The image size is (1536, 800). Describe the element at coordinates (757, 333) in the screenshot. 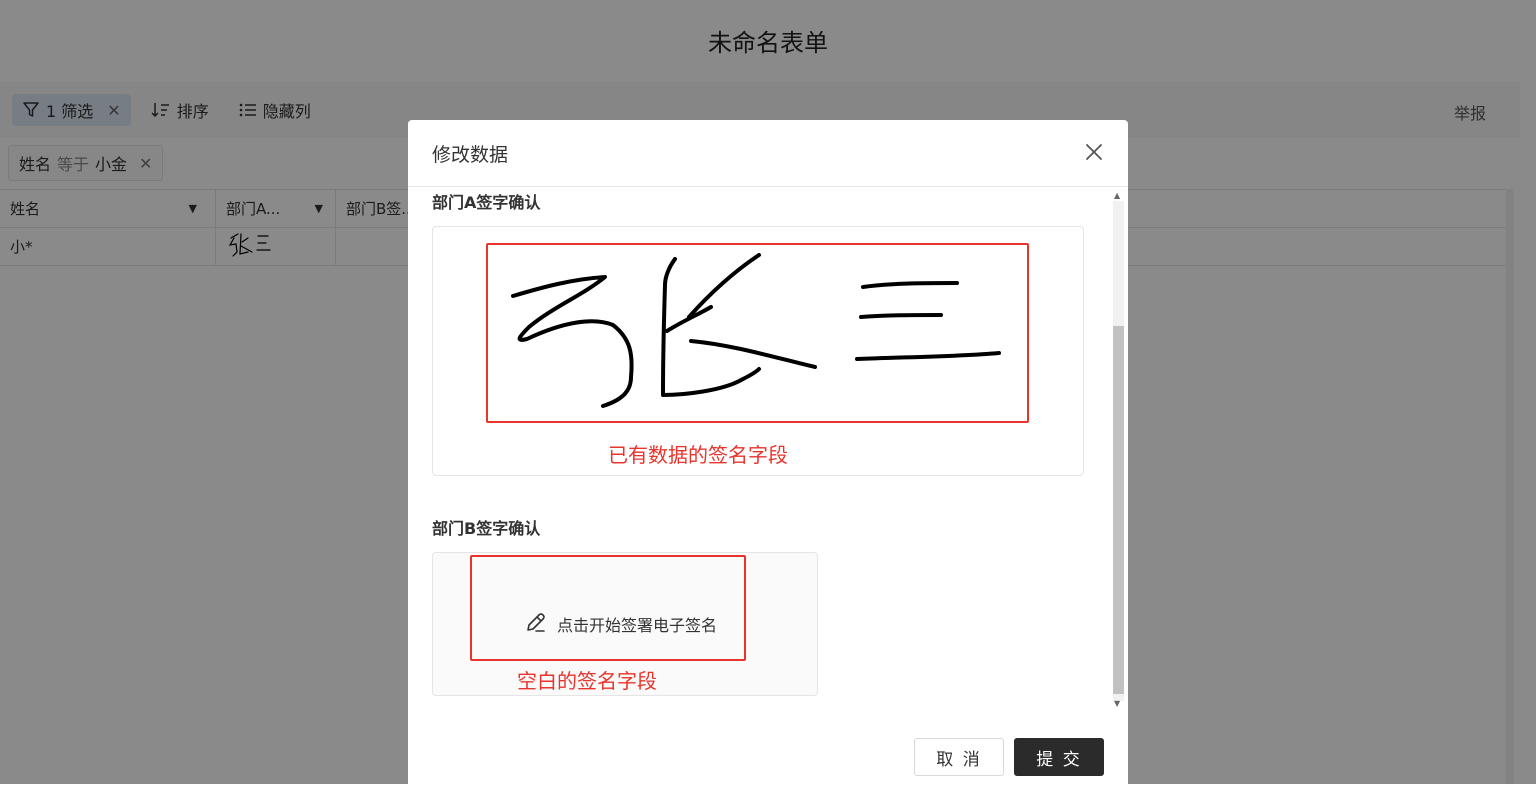

I see `annotation-rect-a` at that location.